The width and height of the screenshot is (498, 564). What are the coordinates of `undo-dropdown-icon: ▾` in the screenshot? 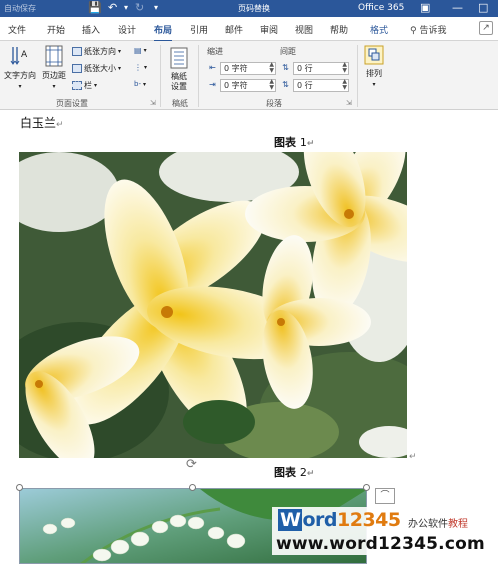 It's located at (126, 7).